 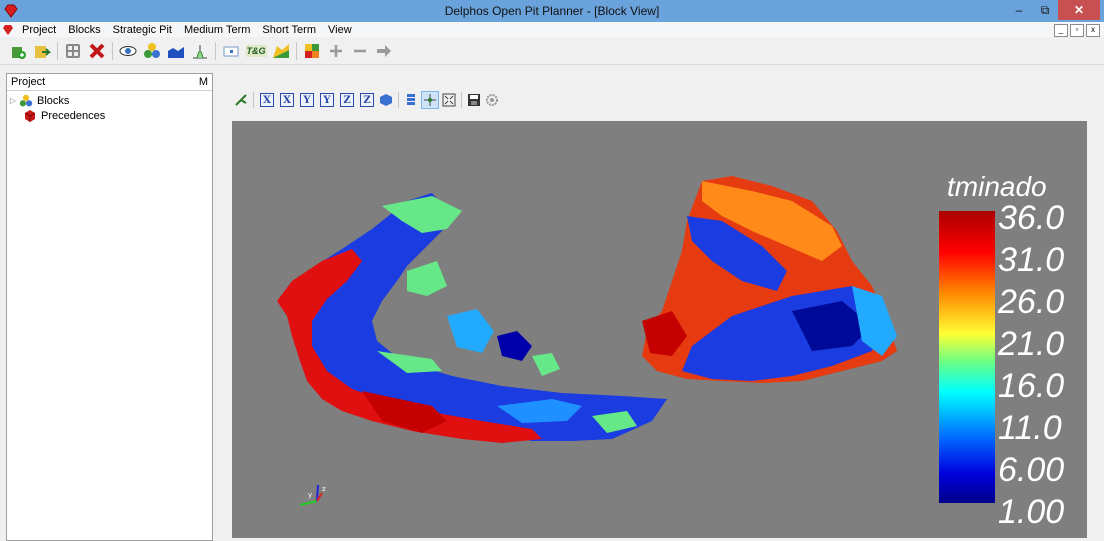 I want to click on axes-triad-icon: y z, so click(x=312, y=495).